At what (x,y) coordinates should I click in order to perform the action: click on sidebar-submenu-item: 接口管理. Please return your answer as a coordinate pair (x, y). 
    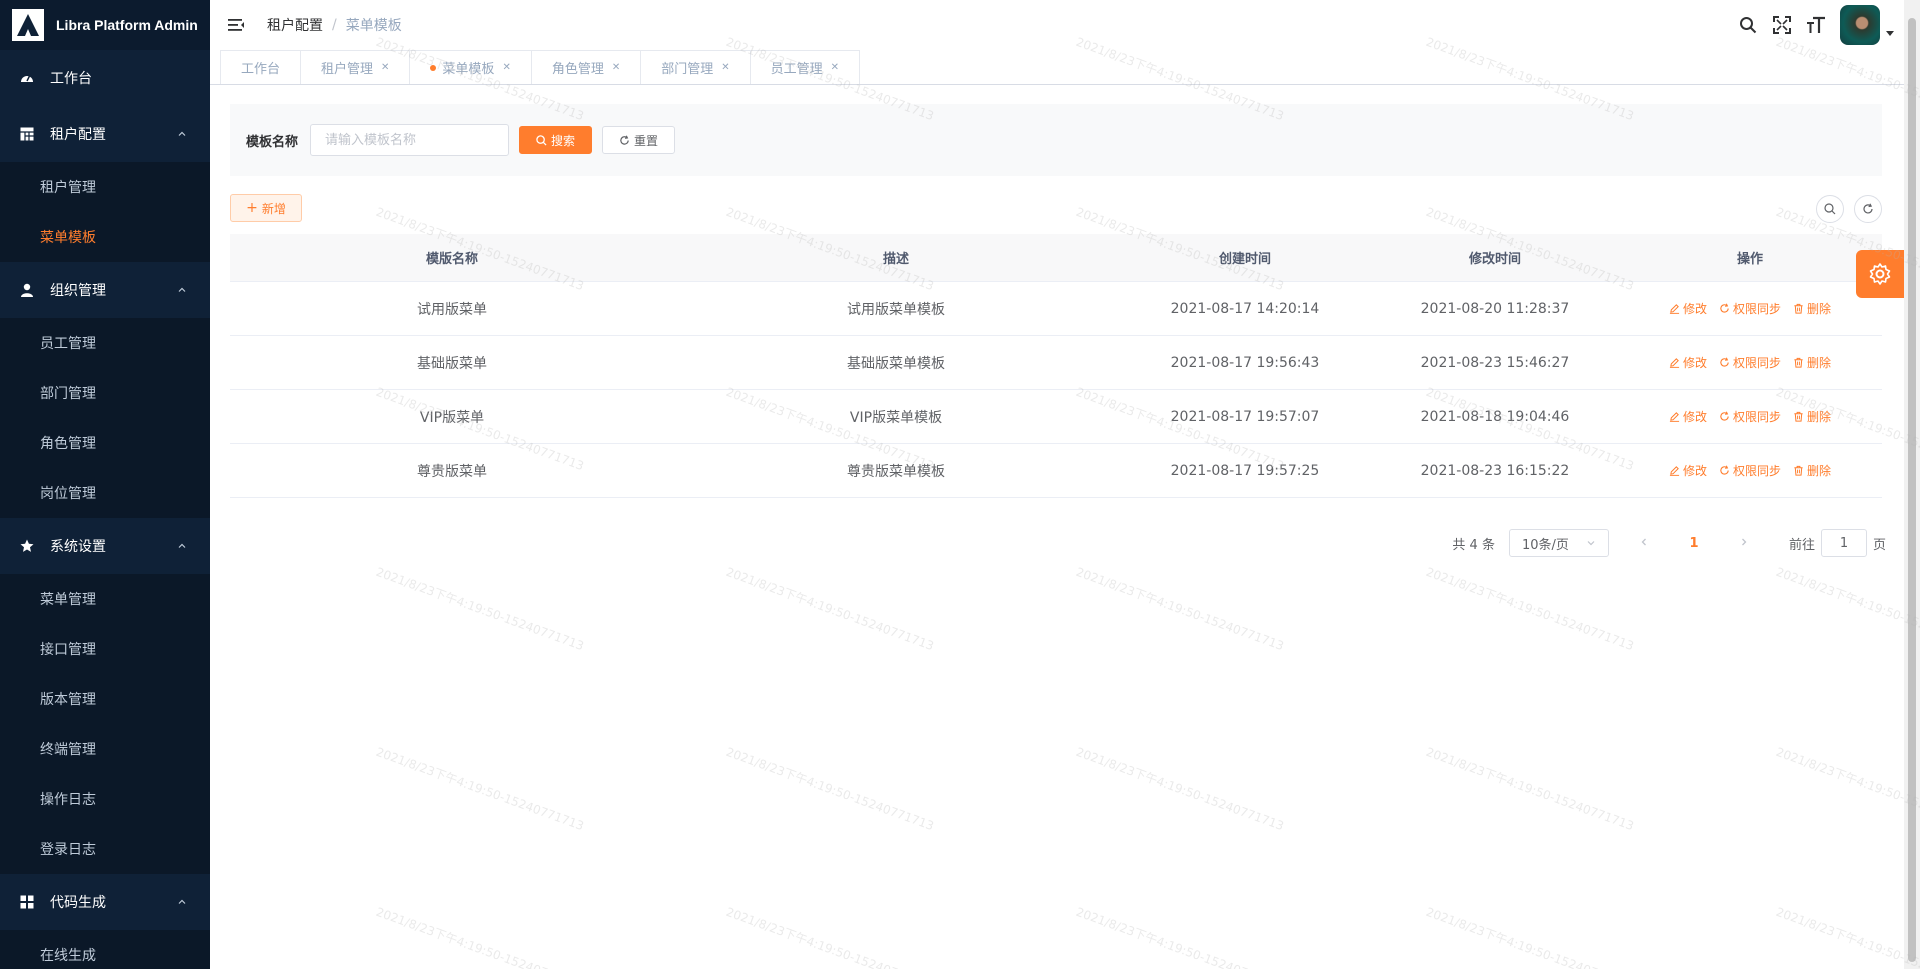
    Looking at the image, I should click on (105, 649).